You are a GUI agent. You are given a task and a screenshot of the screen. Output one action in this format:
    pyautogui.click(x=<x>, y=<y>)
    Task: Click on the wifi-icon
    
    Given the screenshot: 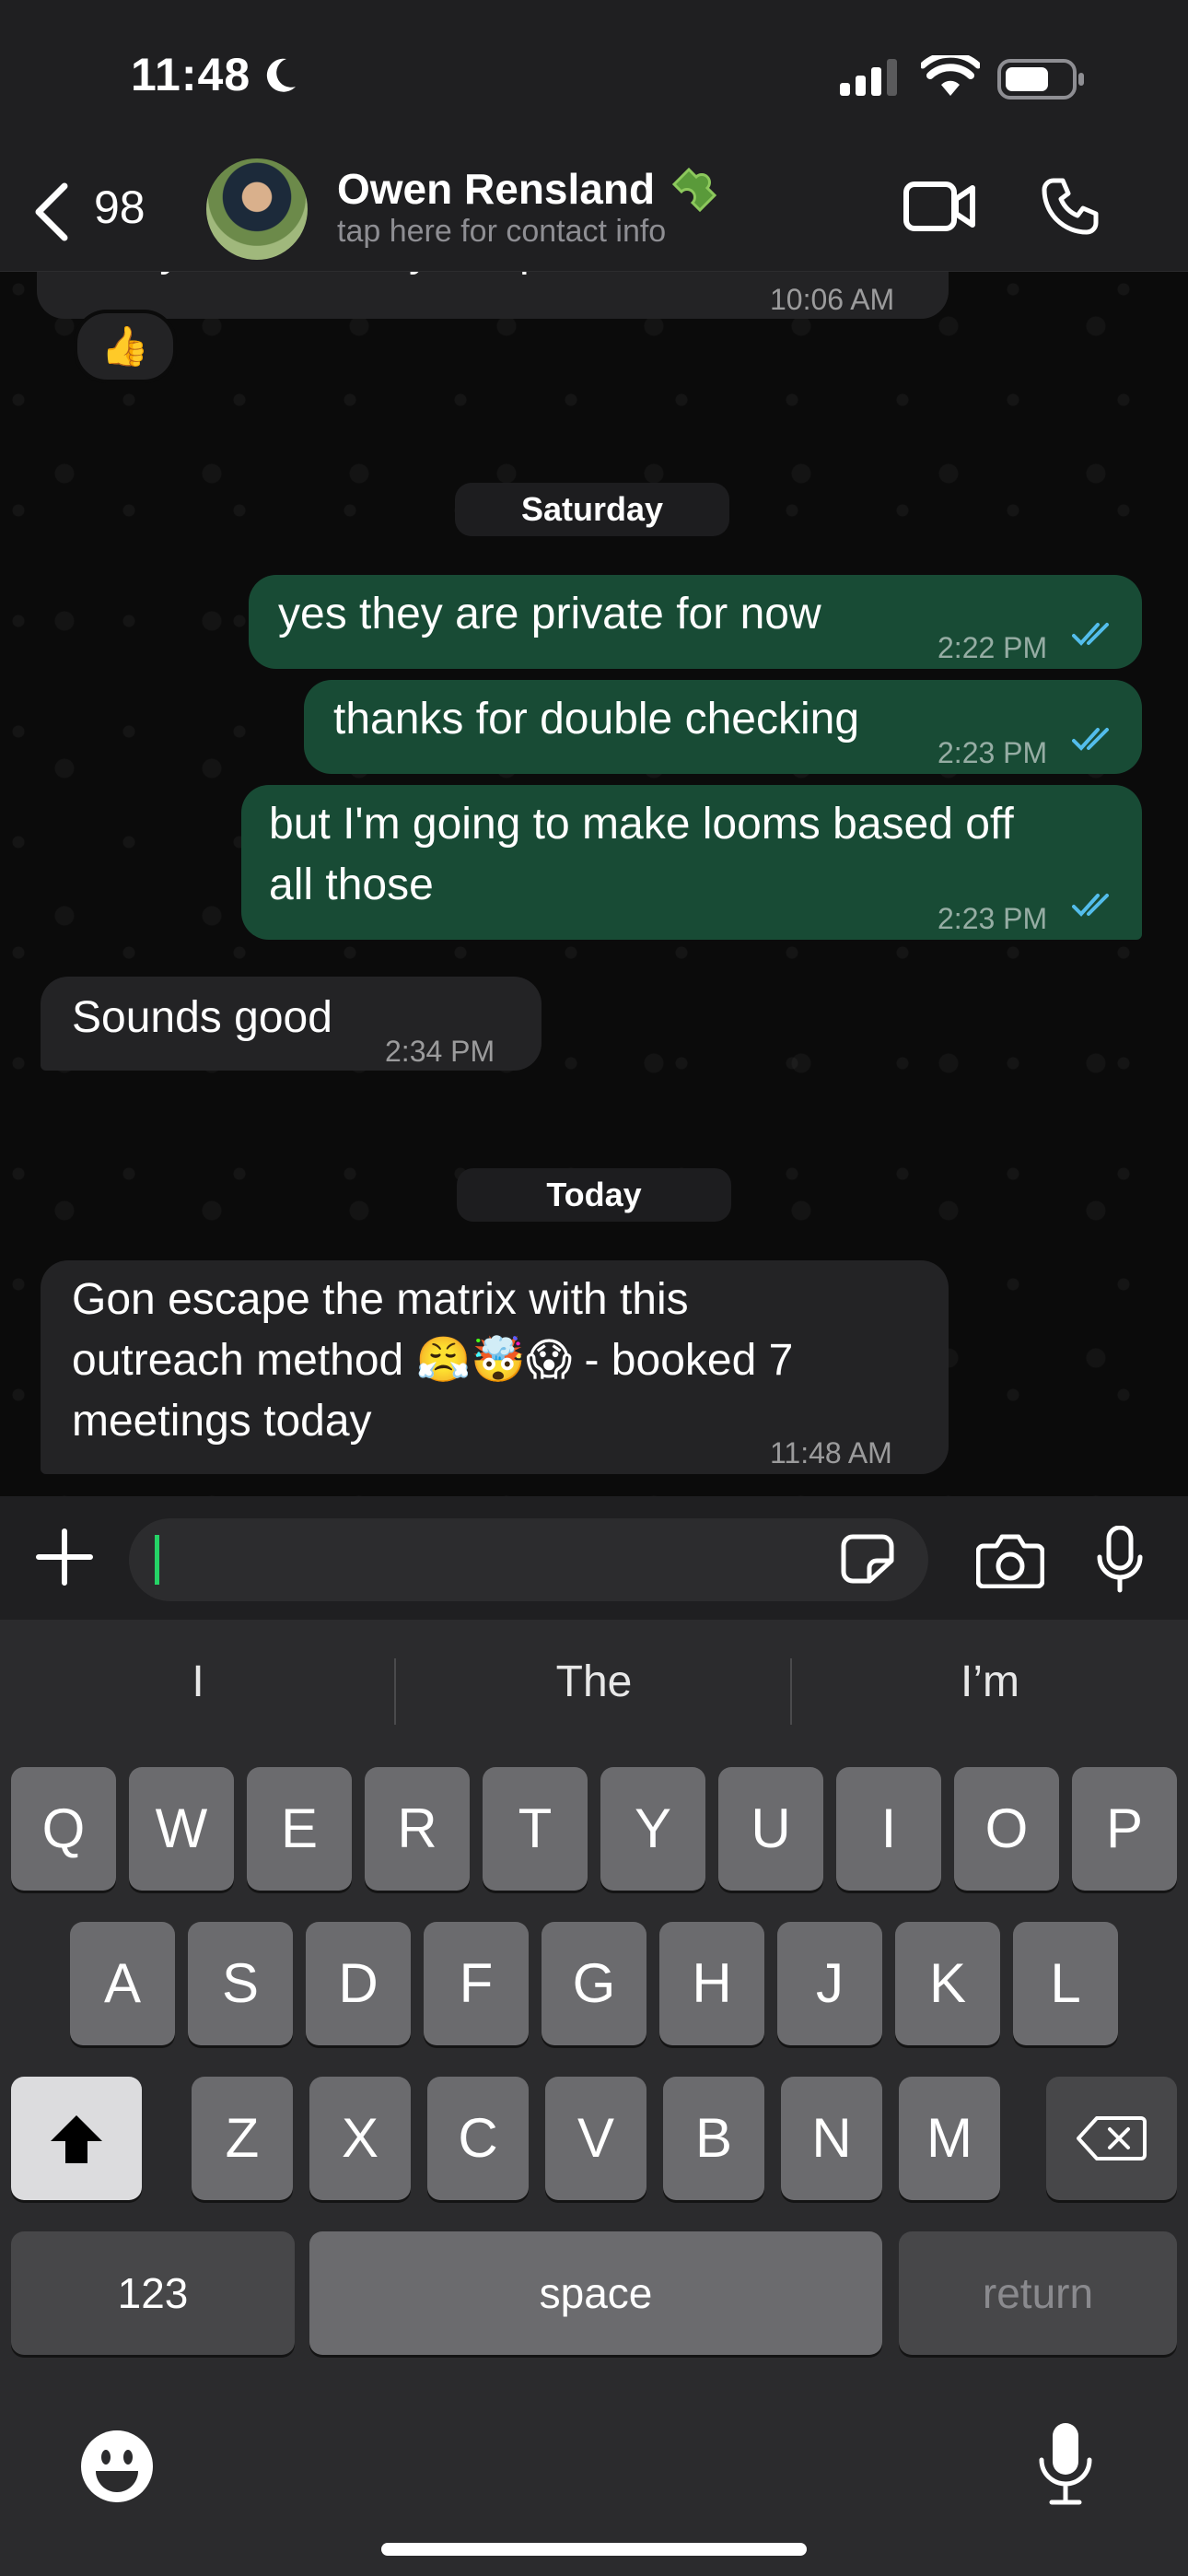 What is the action you would take?
    pyautogui.click(x=951, y=75)
    